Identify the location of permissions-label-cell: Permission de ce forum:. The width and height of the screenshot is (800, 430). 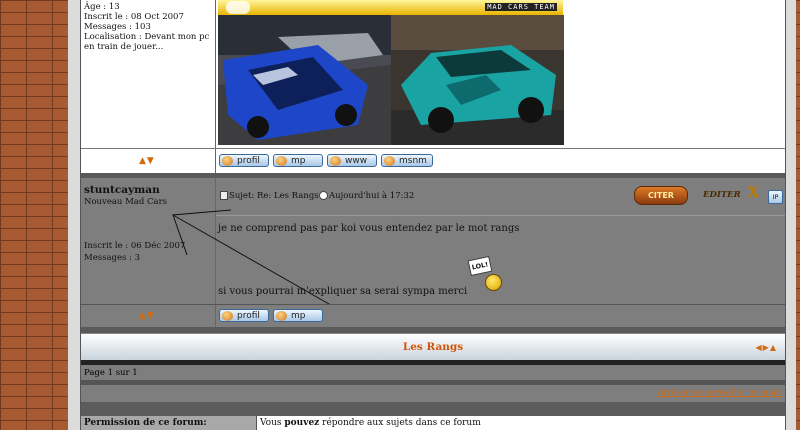
(169, 423).